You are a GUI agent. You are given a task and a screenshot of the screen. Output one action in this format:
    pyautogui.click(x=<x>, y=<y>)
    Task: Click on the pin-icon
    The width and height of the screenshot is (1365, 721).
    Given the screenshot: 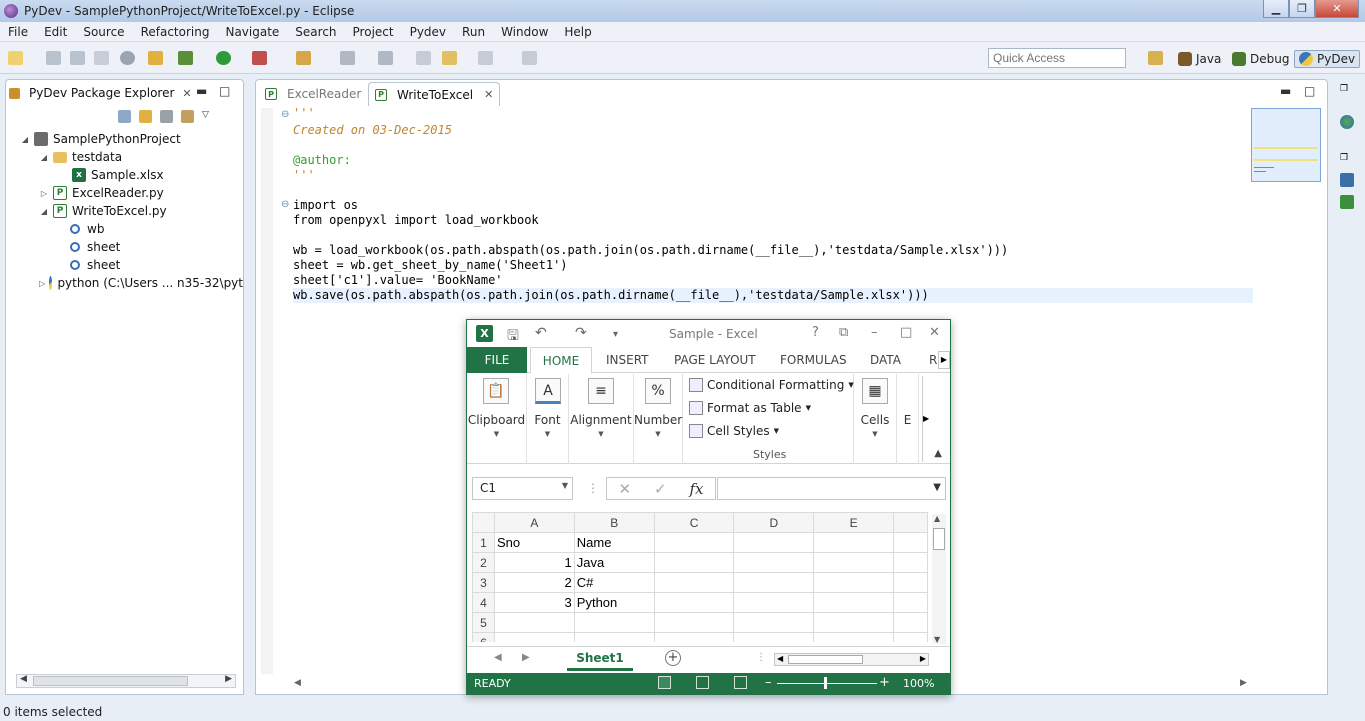 What is the action you would take?
    pyautogui.click(x=529, y=58)
    